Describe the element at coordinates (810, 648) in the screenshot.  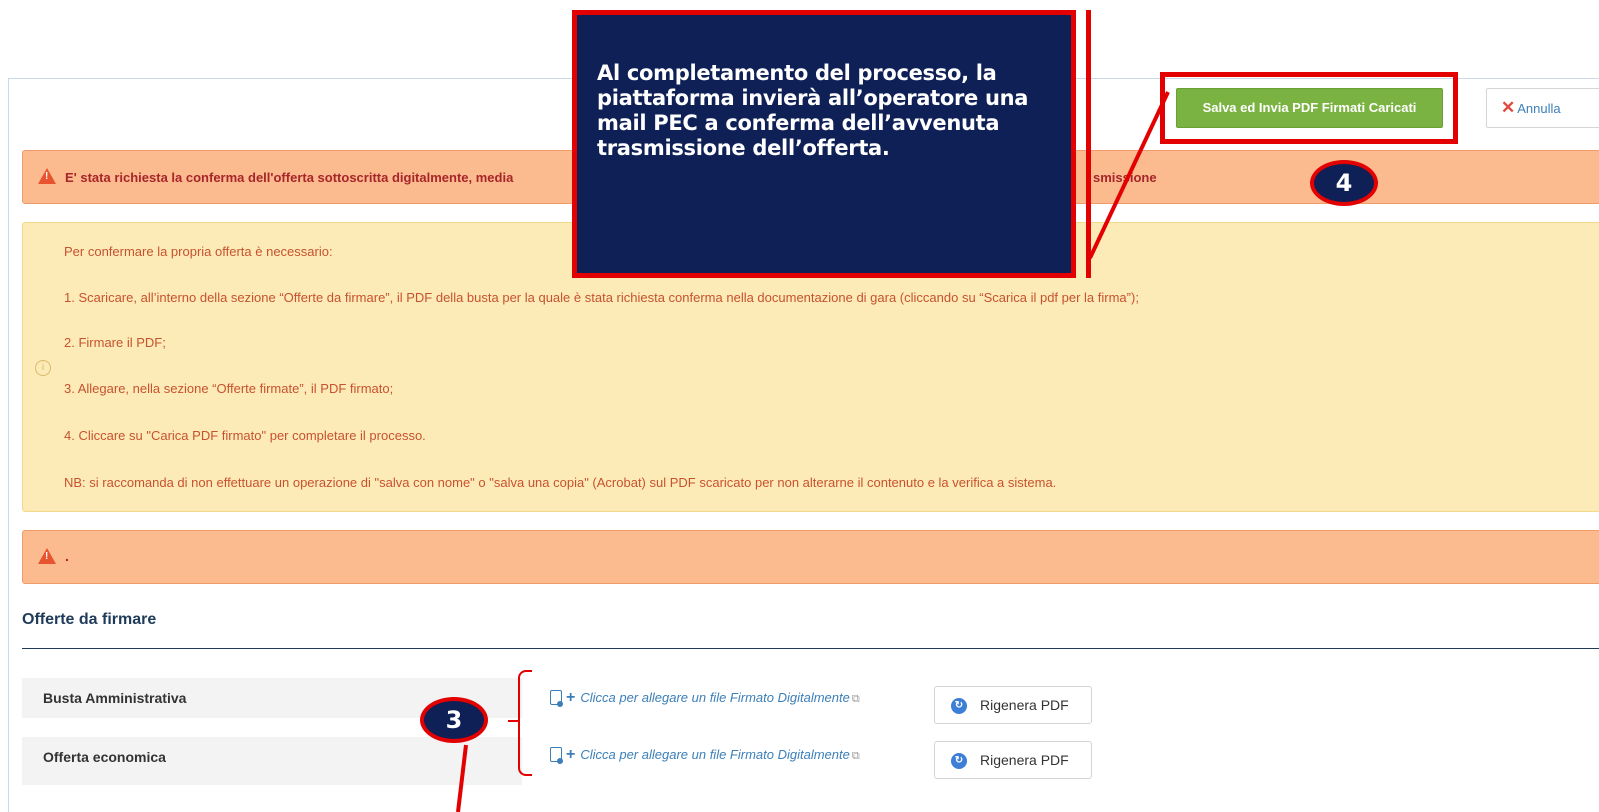
I see `section-divider` at that location.